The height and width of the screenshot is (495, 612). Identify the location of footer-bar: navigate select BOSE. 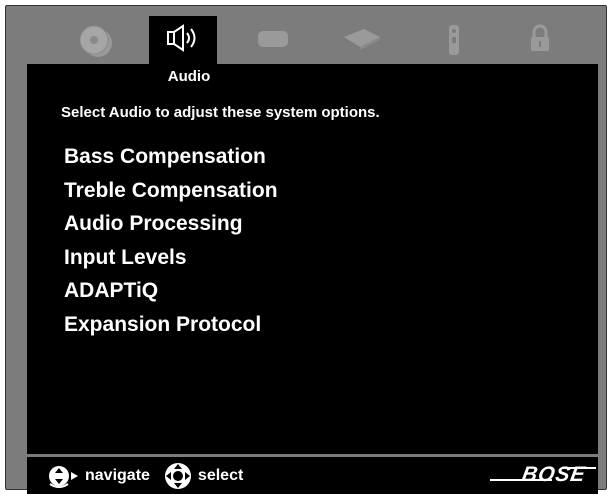
(312, 475).